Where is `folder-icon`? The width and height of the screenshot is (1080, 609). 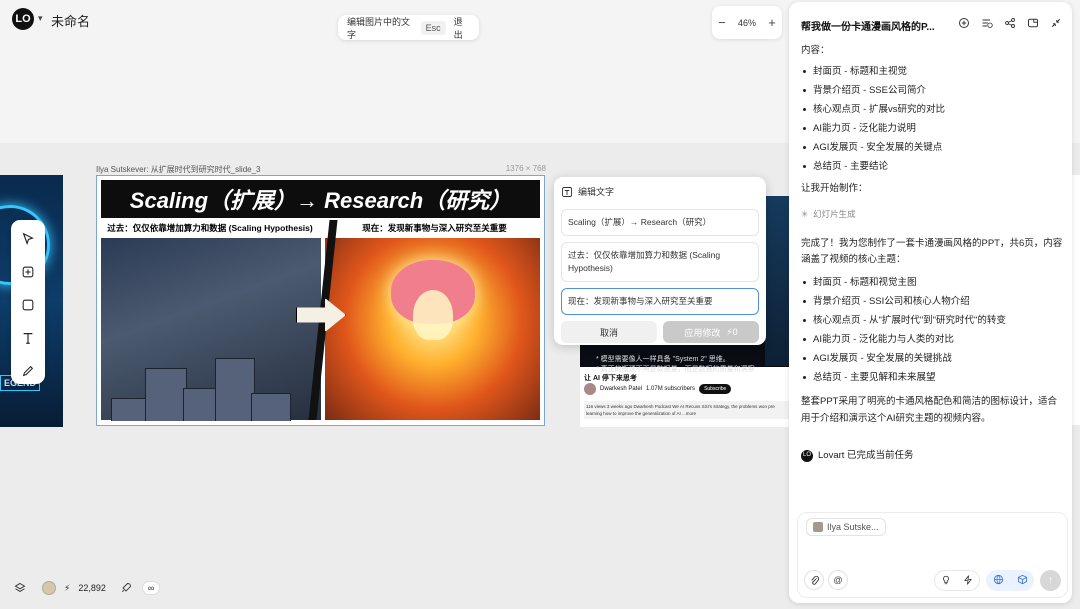
folder-icon is located at coordinates (1033, 23).